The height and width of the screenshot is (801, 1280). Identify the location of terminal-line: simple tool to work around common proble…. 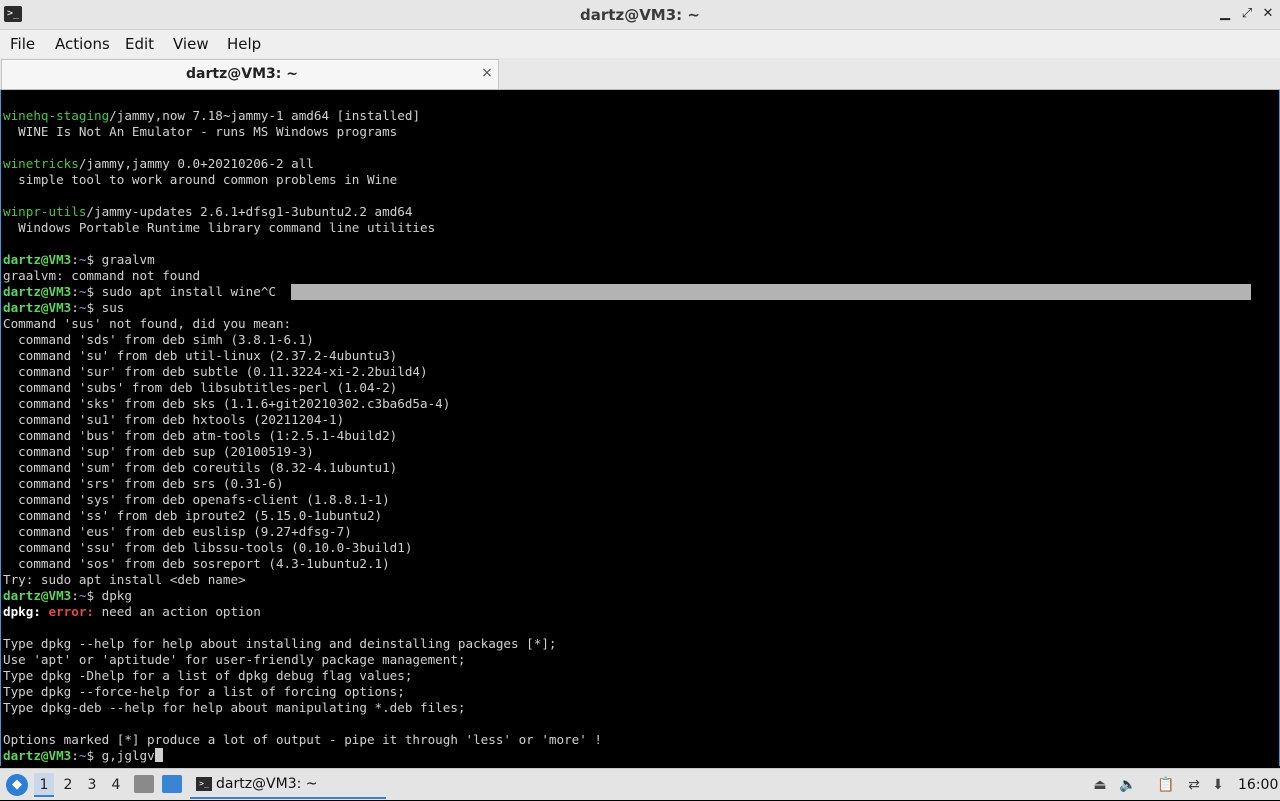
(200, 179).